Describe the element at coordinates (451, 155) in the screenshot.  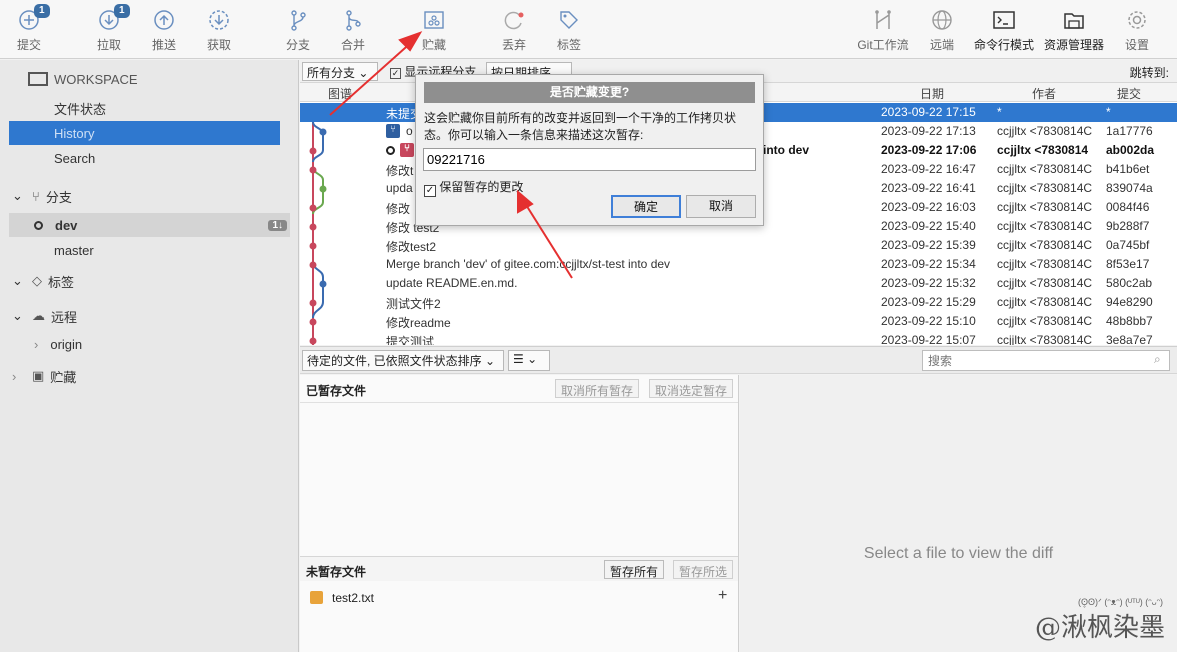
I see `annotation-arrows` at that location.